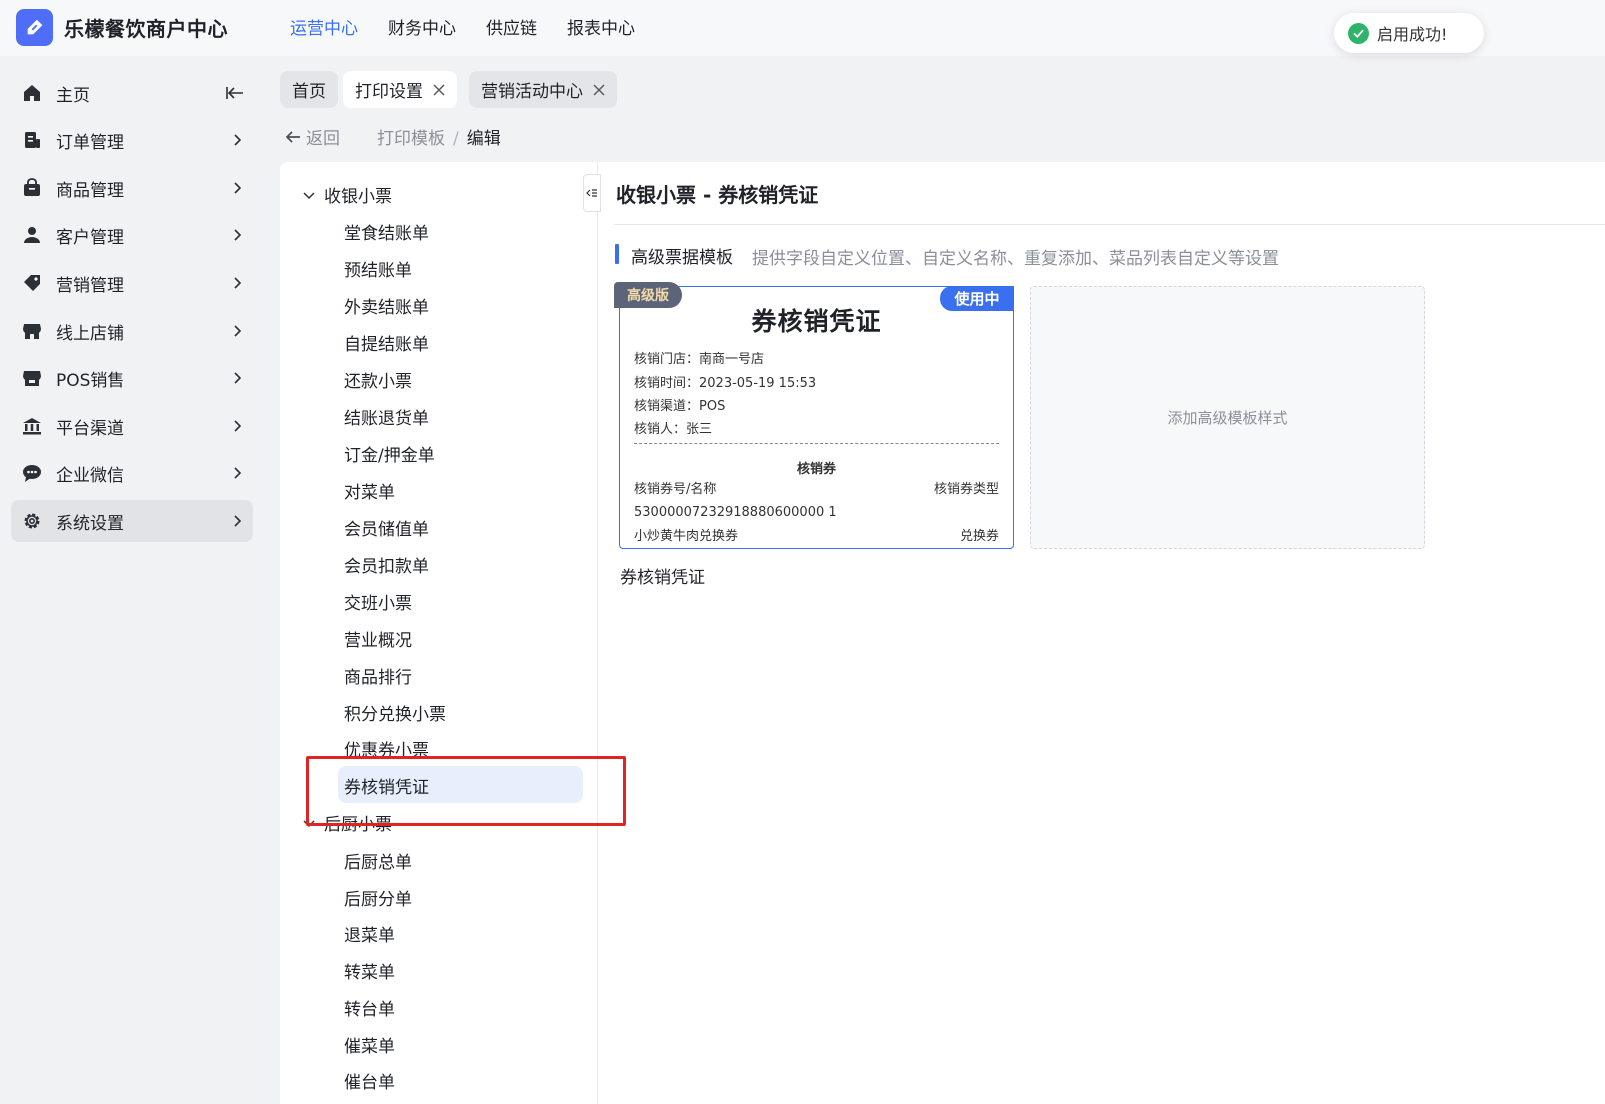  What do you see at coordinates (132, 331) in the screenshot?
I see `sidebar-item-online-store: 线上店铺` at bounding box center [132, 331].